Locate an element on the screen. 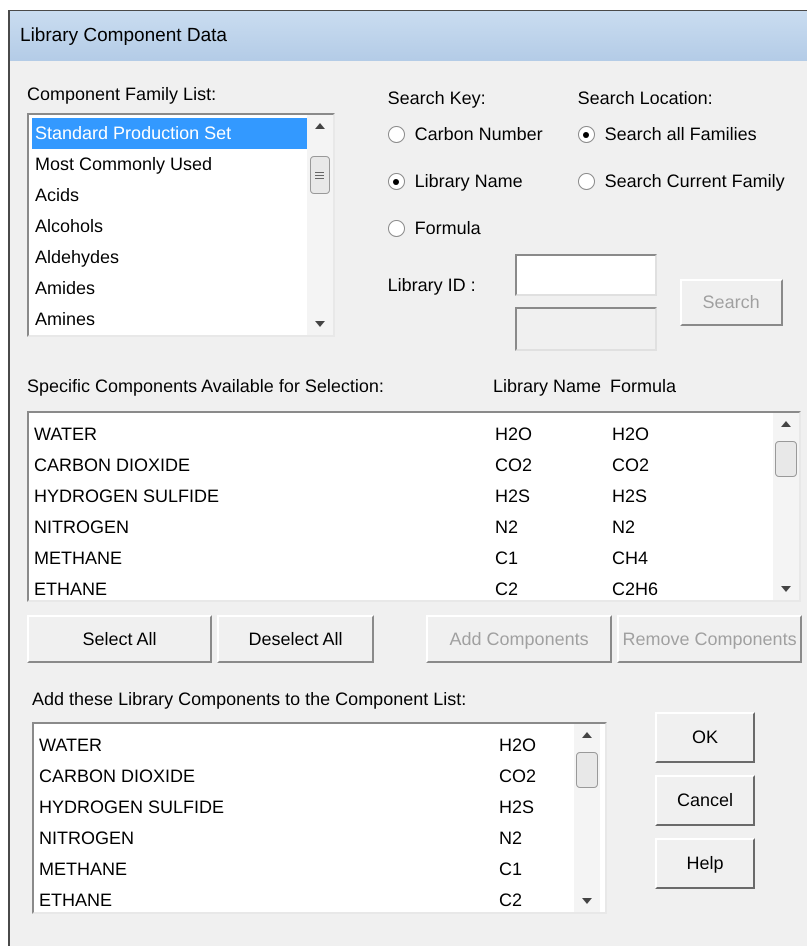  added-components-label: Add these Library Components to the Component List: is located at coordinates (250, 699).